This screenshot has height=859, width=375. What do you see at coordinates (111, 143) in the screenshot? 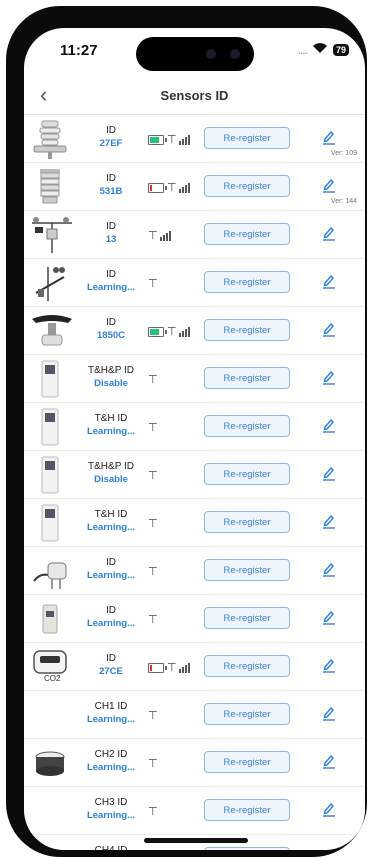
I see `sensor-id-value: 27EF` at bounding box center [111, 143].